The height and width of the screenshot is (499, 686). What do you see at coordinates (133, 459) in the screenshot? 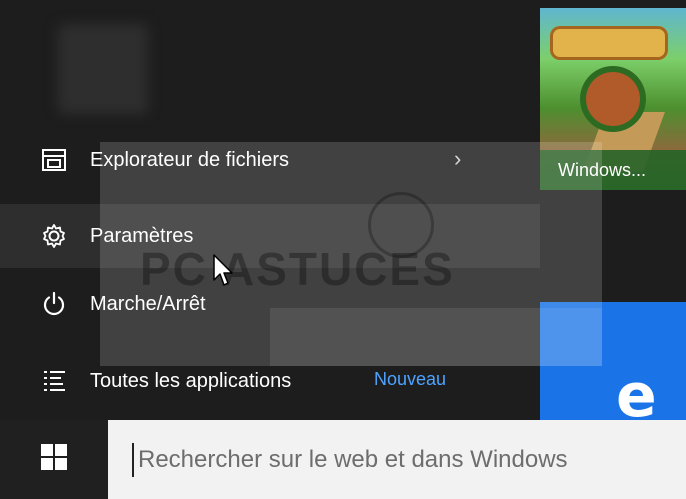
I see `text-caret` at bounding box center [133, 459].